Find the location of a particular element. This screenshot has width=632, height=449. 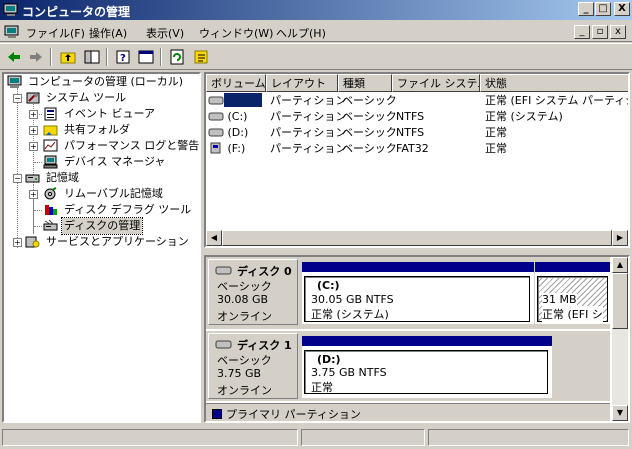

device-manager-icon is located at coordinates (50, 162).